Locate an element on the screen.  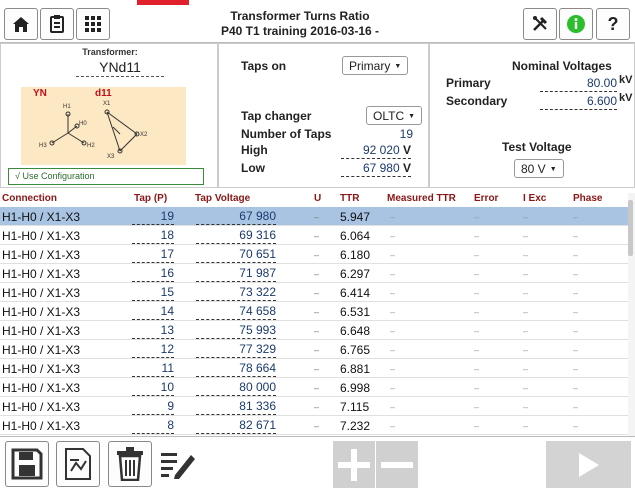
trash-icon is located at coordinates (130, 464).